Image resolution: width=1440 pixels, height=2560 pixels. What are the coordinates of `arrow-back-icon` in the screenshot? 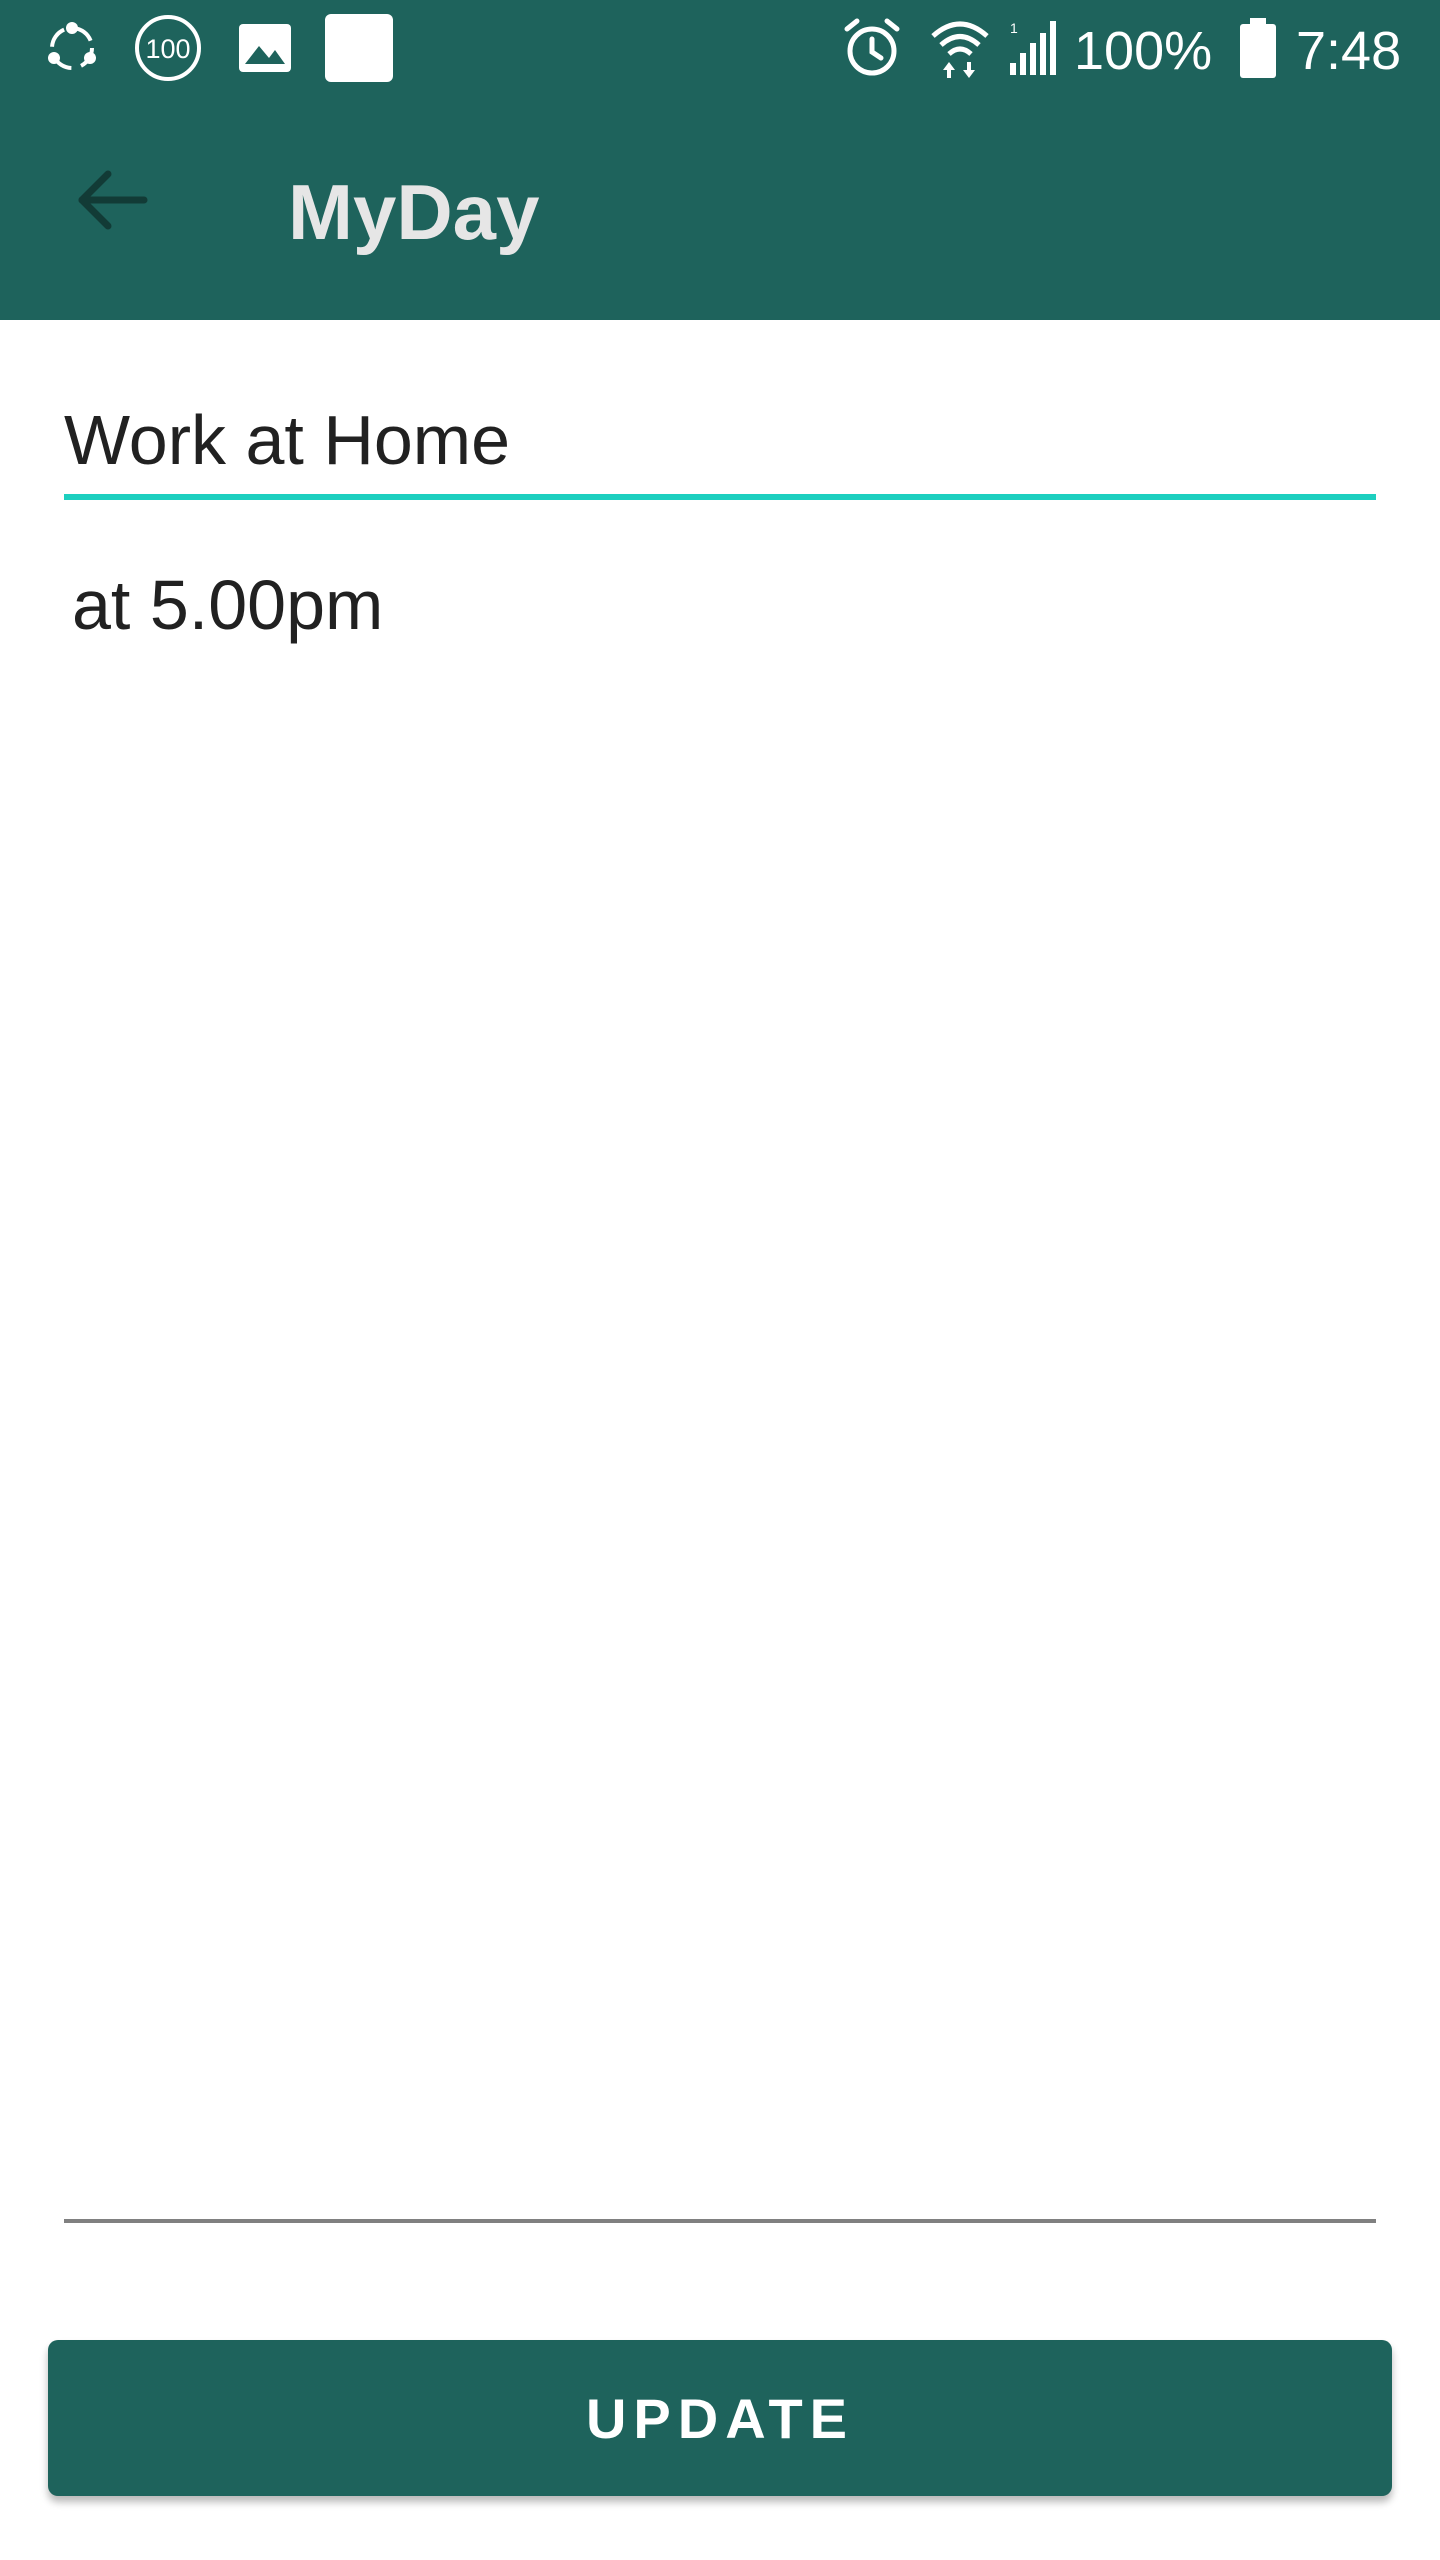 It's located at (113, 200).